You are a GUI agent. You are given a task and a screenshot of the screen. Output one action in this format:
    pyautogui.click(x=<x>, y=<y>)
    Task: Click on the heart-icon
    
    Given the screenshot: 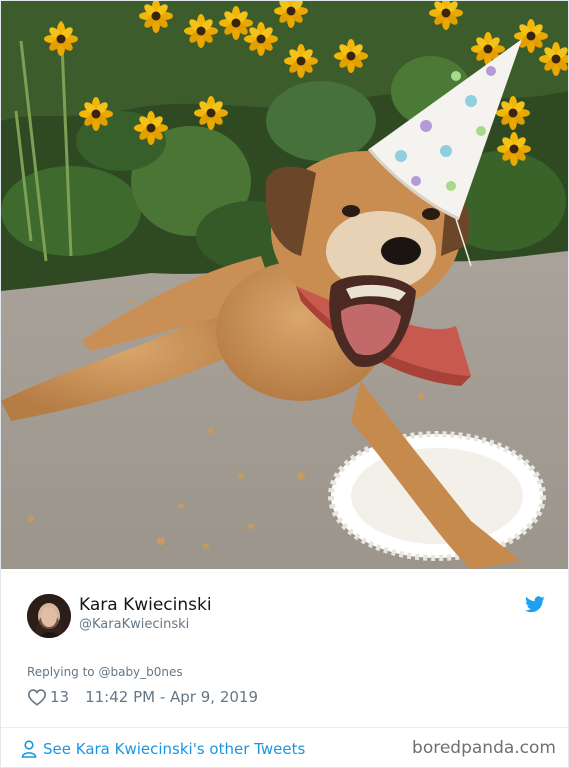 What is the action you would take?
    pyautogui.click(x=37, y=697)
    